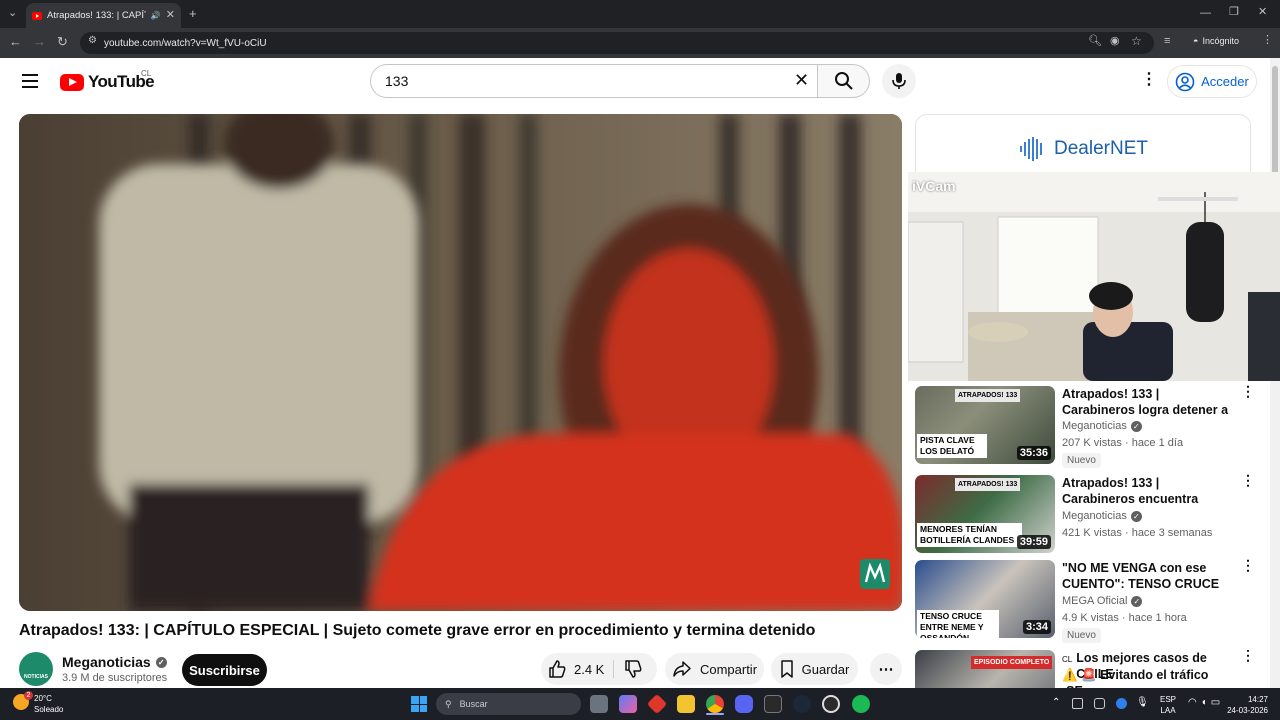  What do you see at coordinates (686, 704) in the screenshot?
I see `file-explorer-icon` at bounding box center [686, 704].